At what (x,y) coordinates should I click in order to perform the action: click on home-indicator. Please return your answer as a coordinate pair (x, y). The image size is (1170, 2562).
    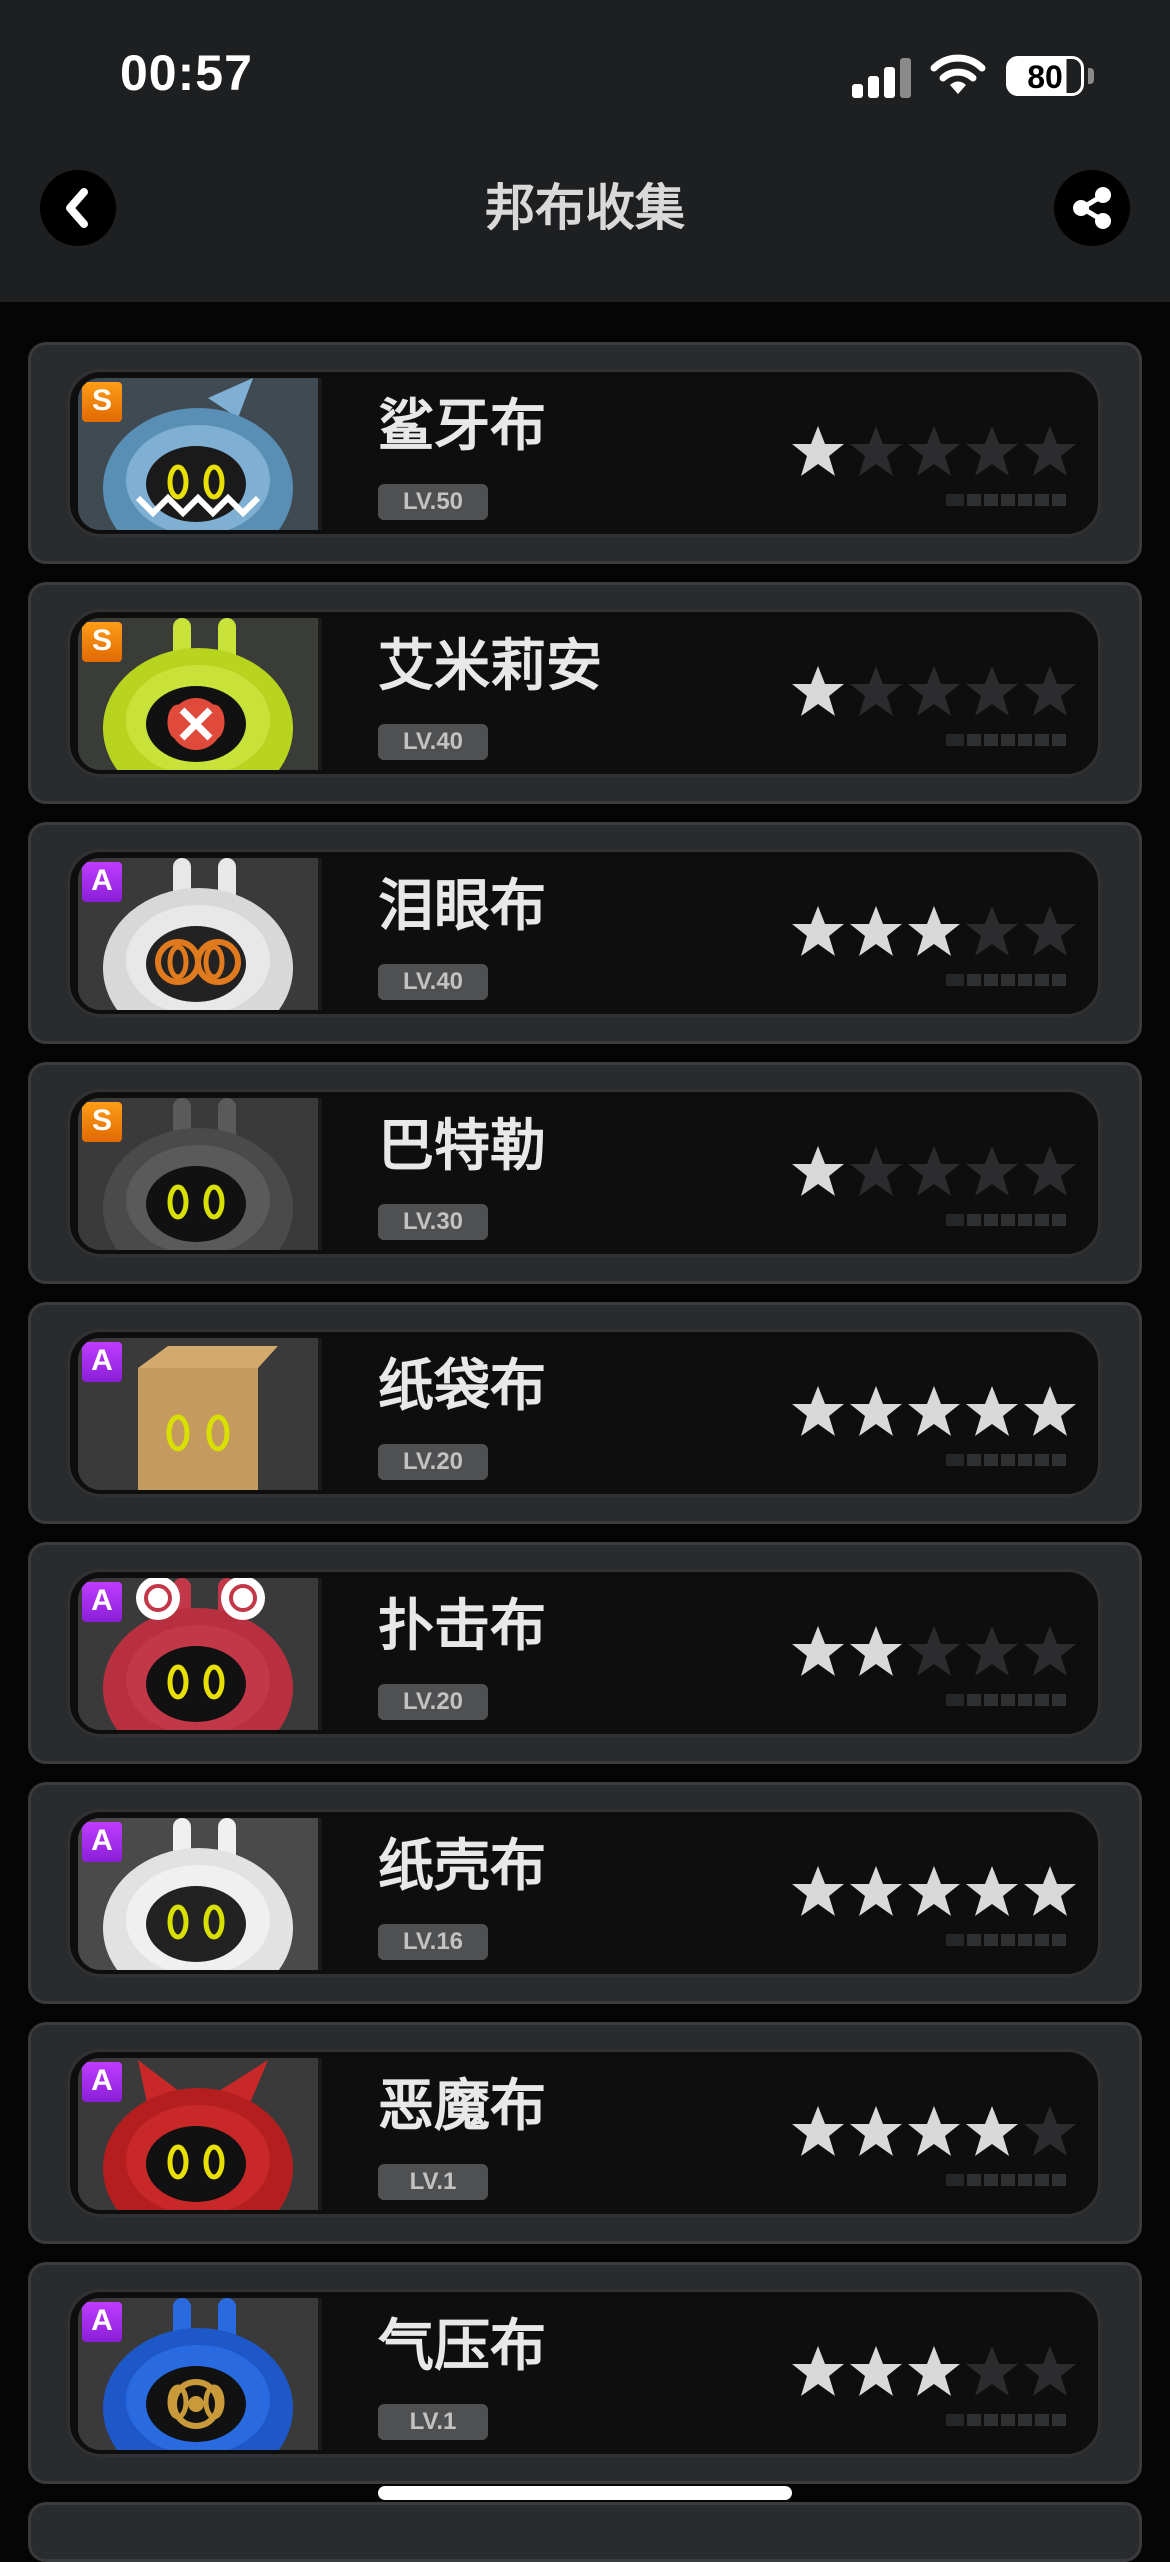
    Looking at the image, I should click on (585, 2493).